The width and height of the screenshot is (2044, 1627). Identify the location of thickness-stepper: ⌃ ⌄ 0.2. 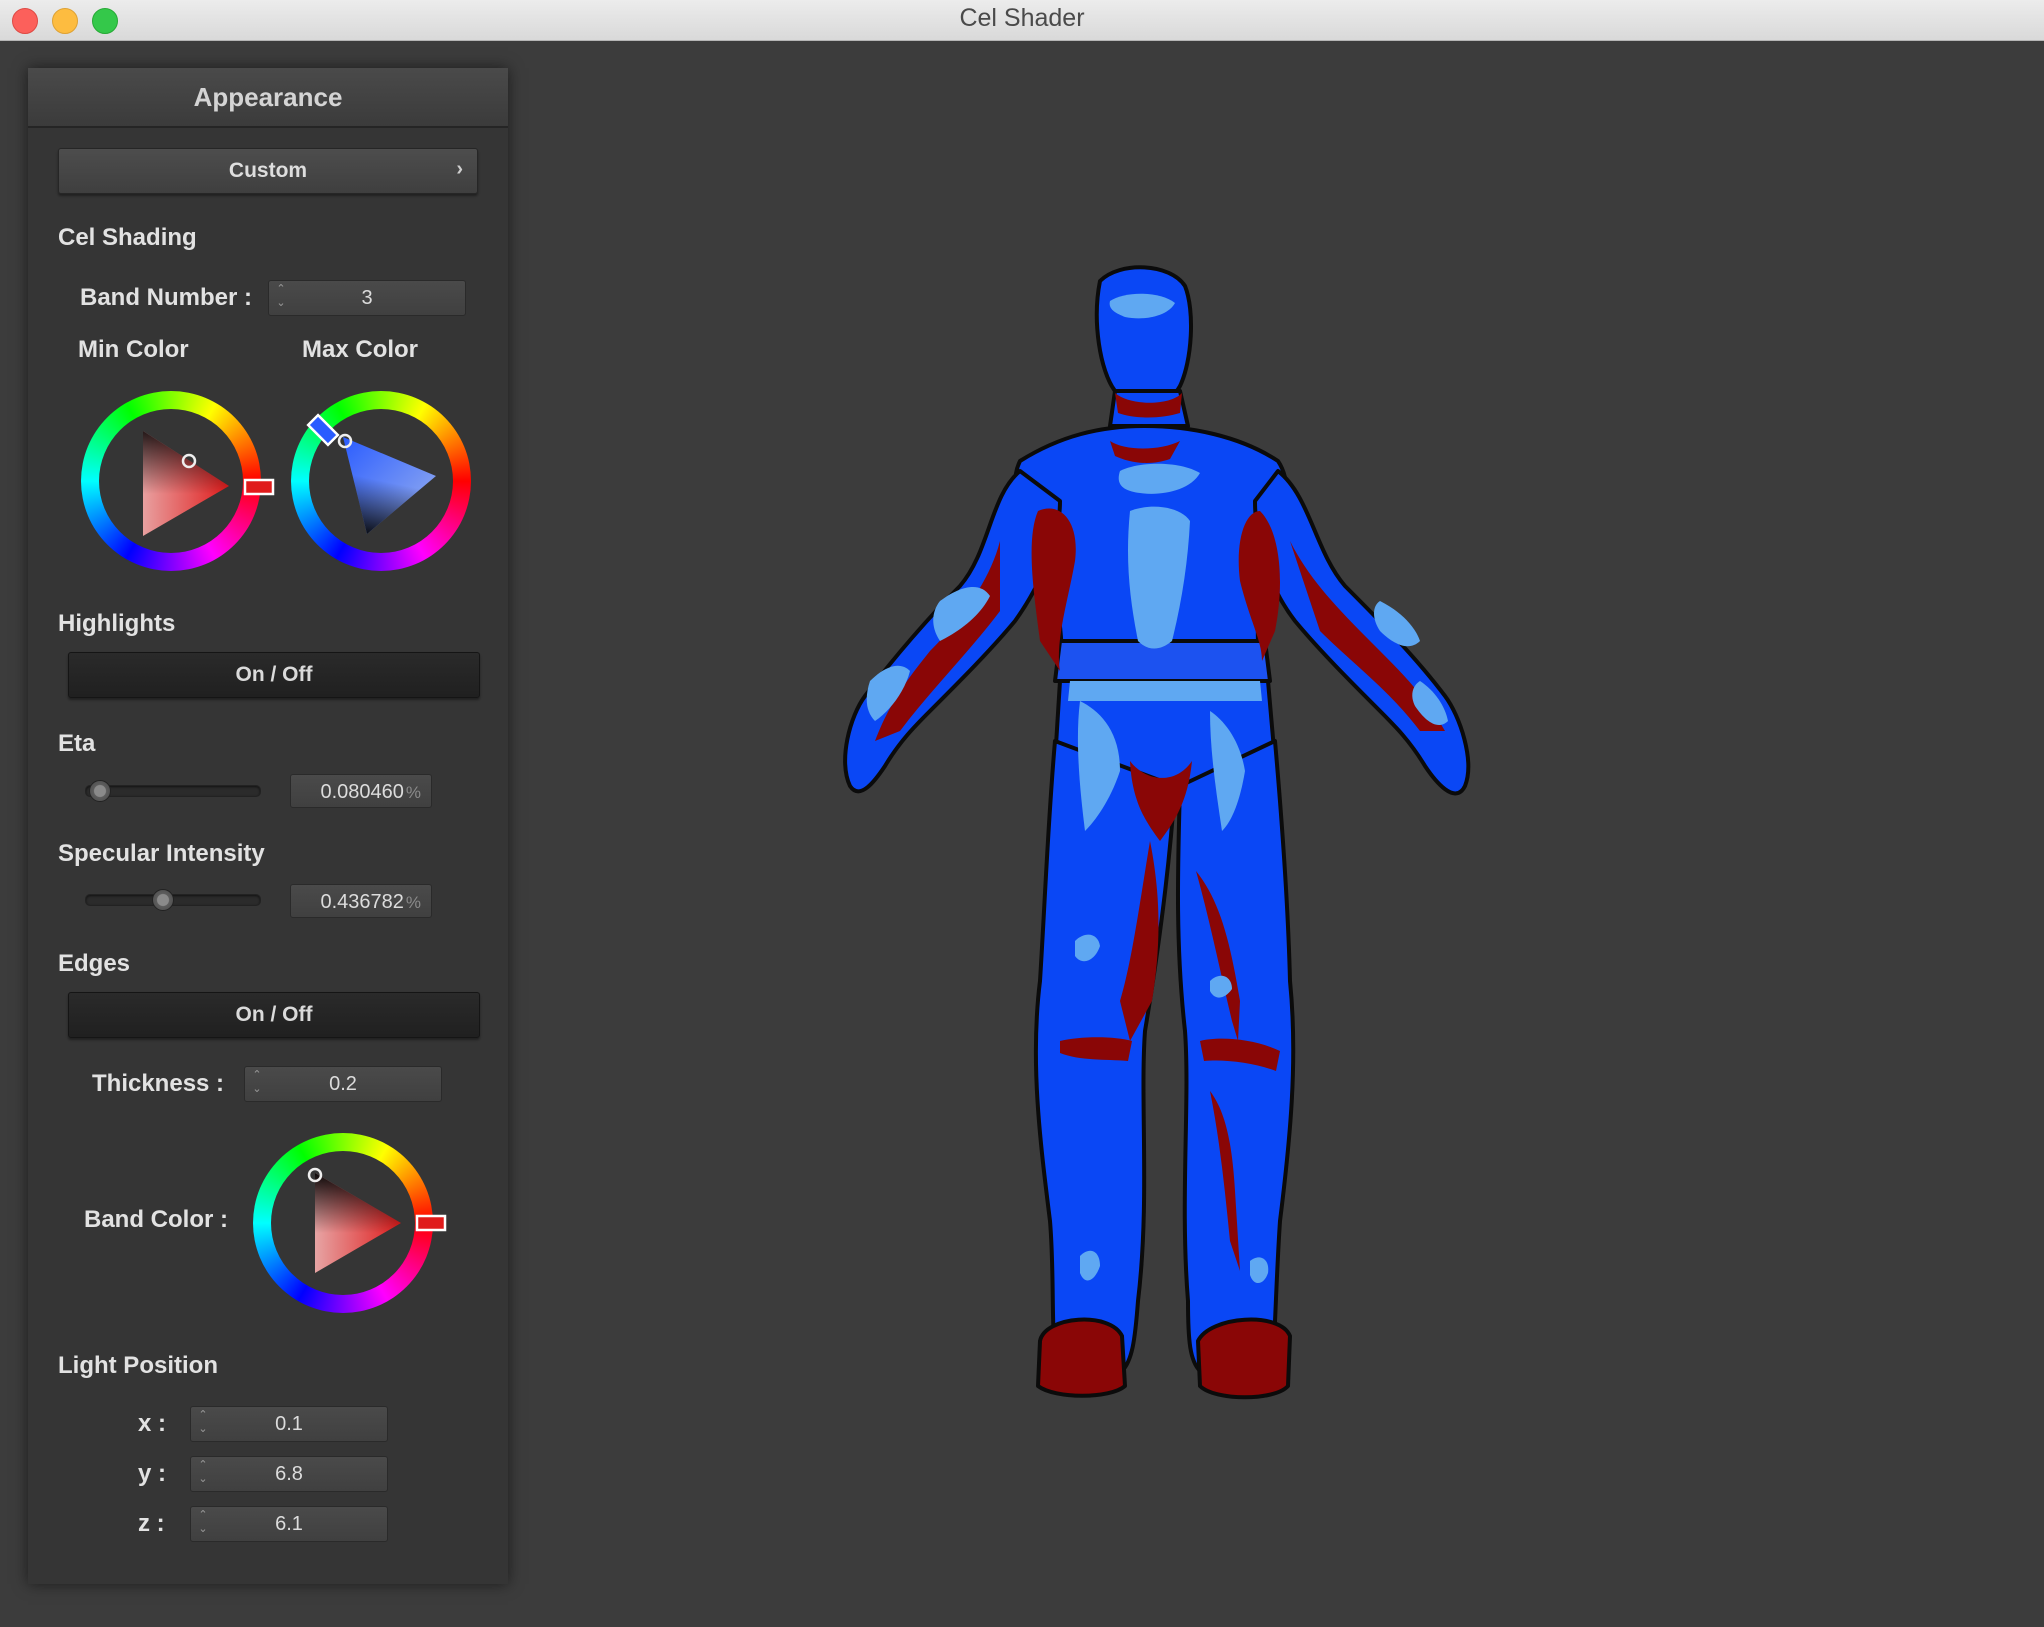
(343, 1084).